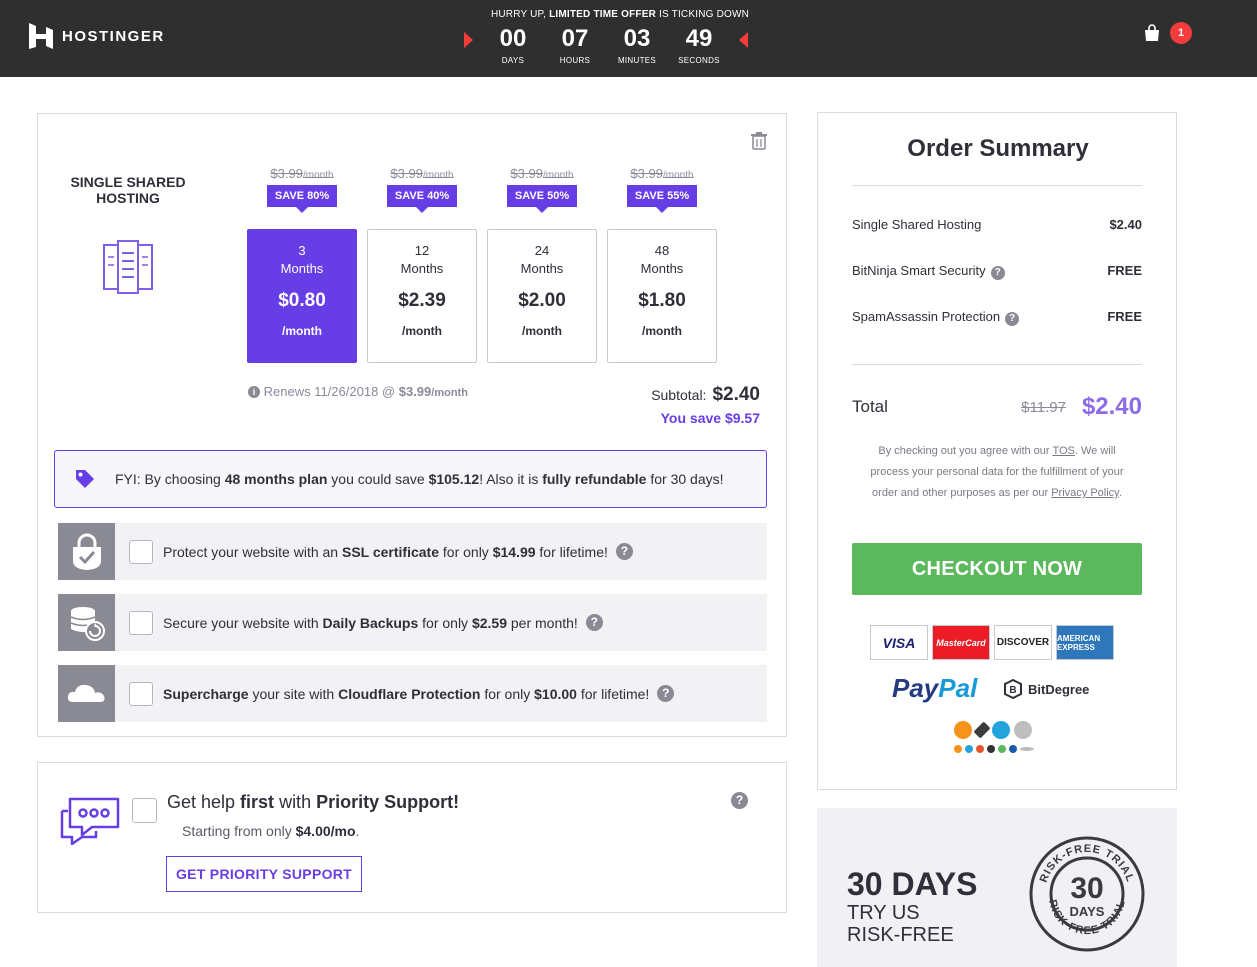 The image size is (1257, 967). What do you see at coordinates (997, 406) in the screenshot?
I see `total-row: Total $11.97 $2.40` at bounding box center [997, 406].